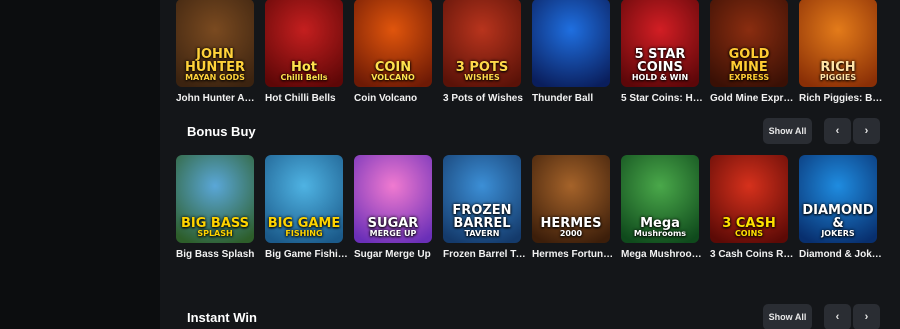  I want to click on game-name: Thunder Ball, so click(574, 98).